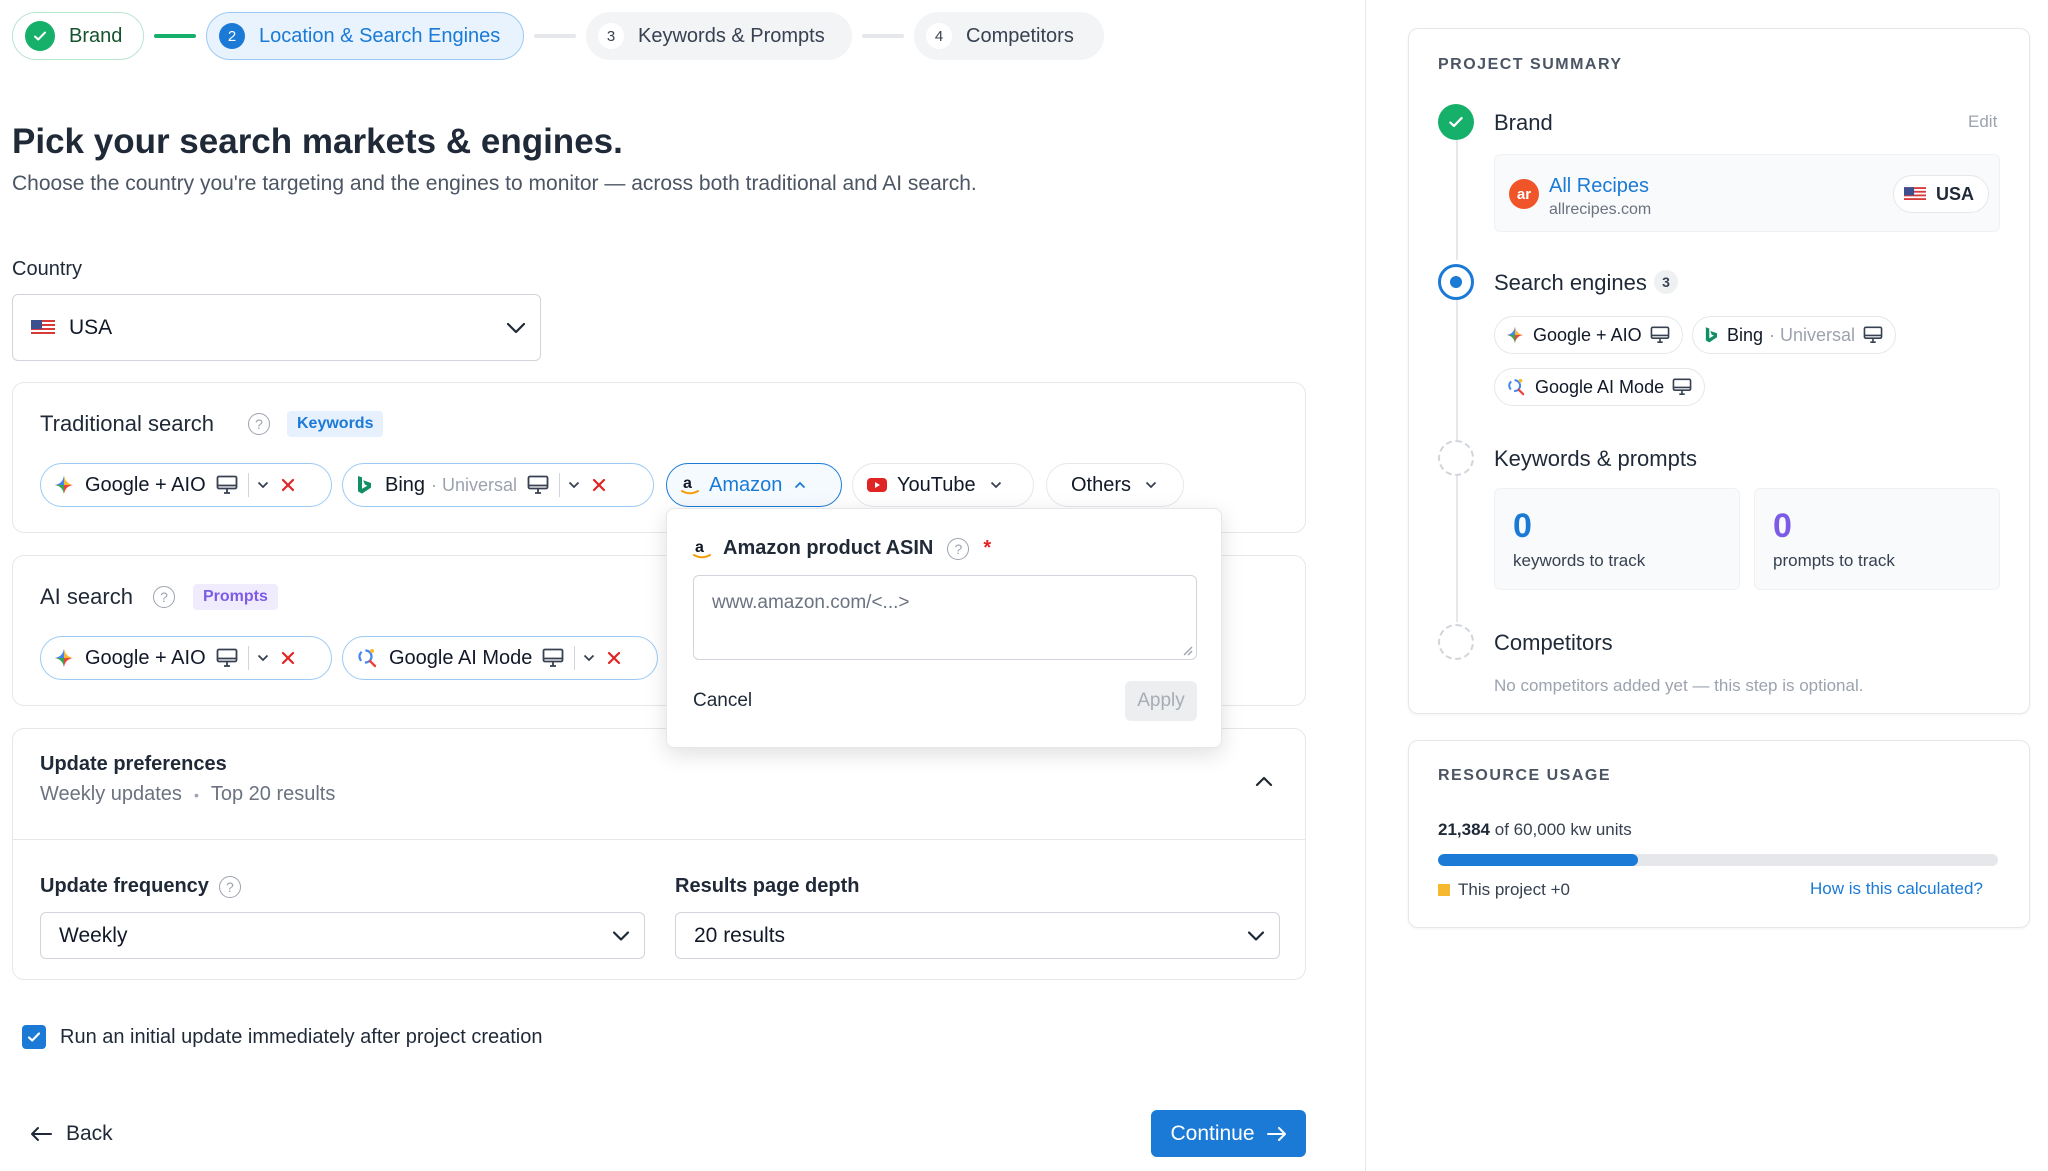  What do you see at coordinates (936, 484) in the screenshot?
I see `chip-label: YouTube` at bounding box center [936, 484].